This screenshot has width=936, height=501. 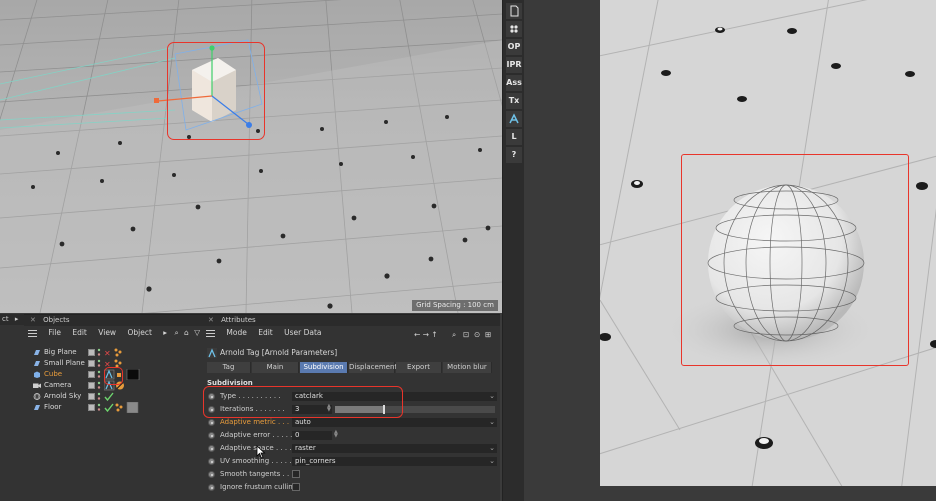 What do you see at coordinates (426, 334) in the screenshot?
I see `attributes-nav-arrows: ← → ↑` at bounding box center [426, 334].